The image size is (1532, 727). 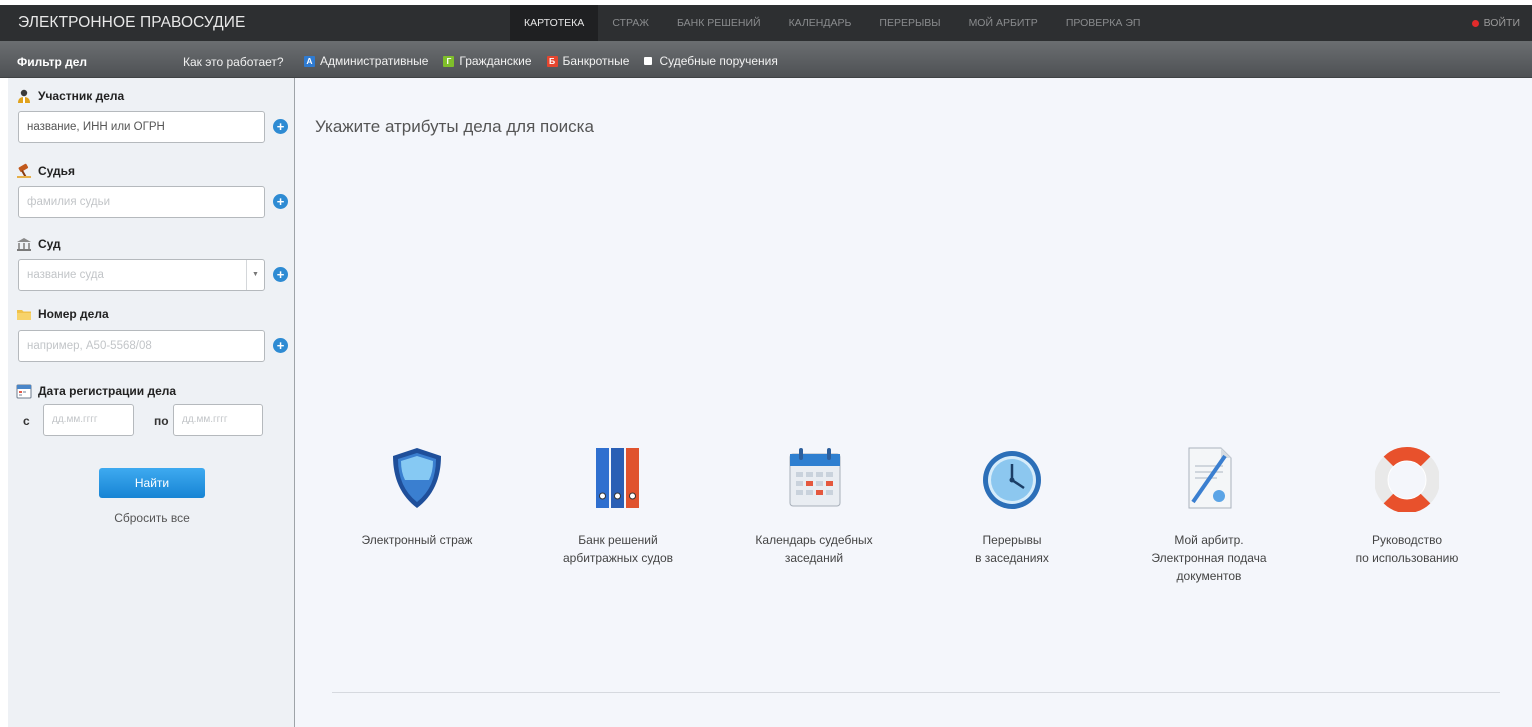 What do you see at coordinates (24, 315) in the screenshot?
I see `folder-icon` at bounding box center [24, 315].